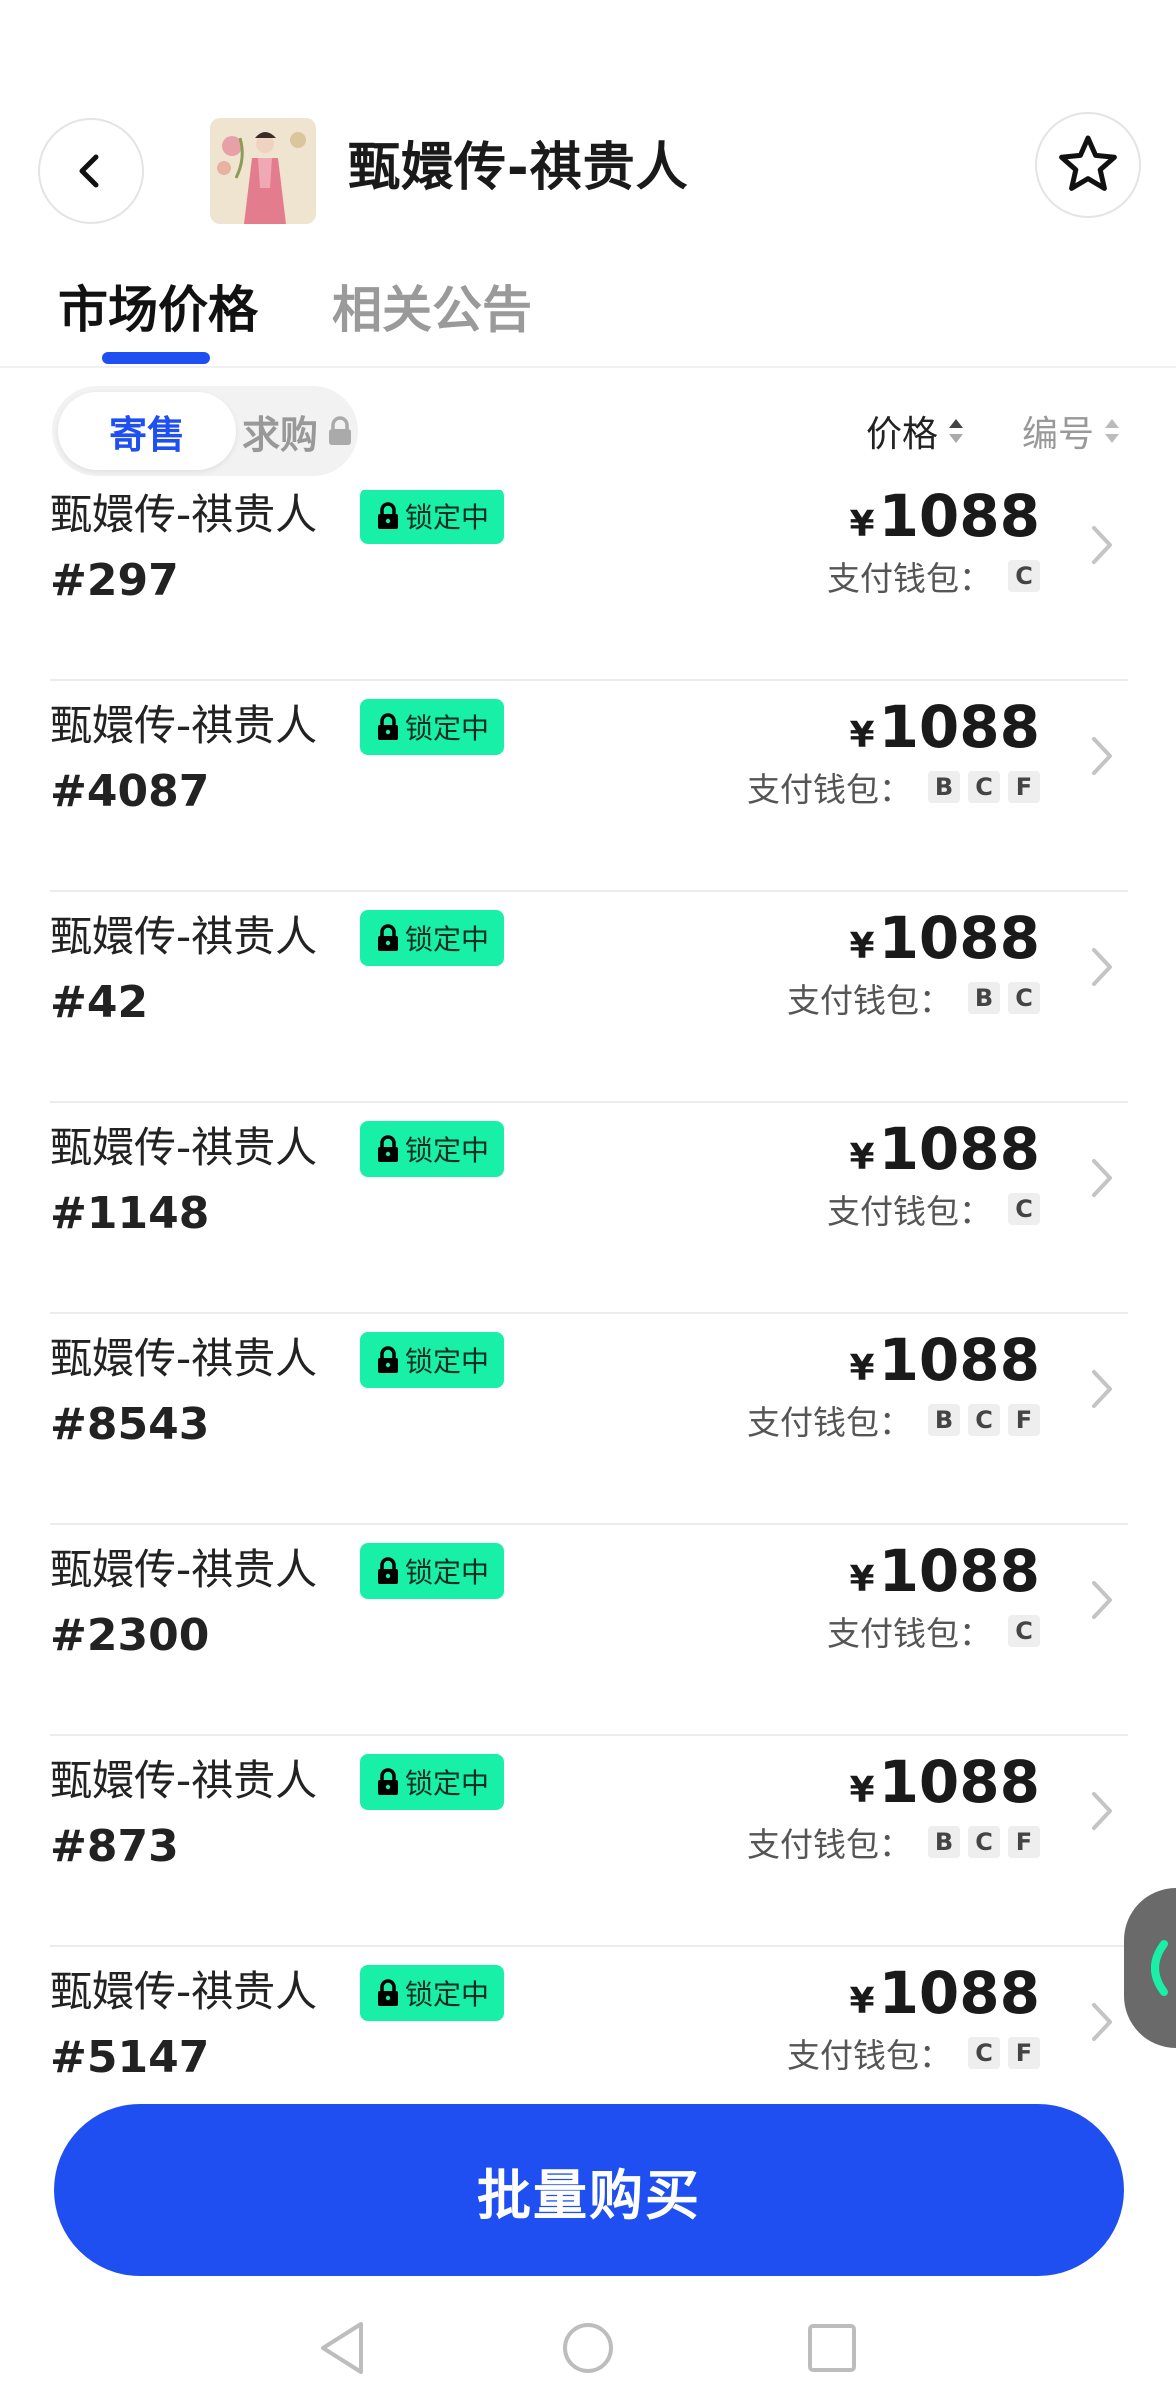 Image resolution: width=1176 pixels, height=2400 pixels. What do you see at coordinates (588, 786) in the screenshot?
I see `listing-row: 甄嬛传-祺贵人 锁定中 #4087 ¥ 1088 支付钱包： BCF` at bounding box center [588, 786].